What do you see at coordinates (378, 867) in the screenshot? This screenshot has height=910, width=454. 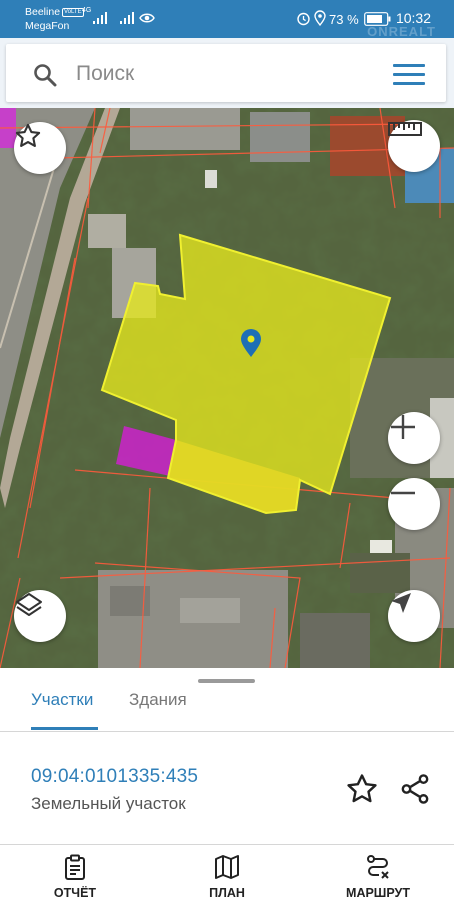 I see `route-icon` at bounding box center [378, 867].